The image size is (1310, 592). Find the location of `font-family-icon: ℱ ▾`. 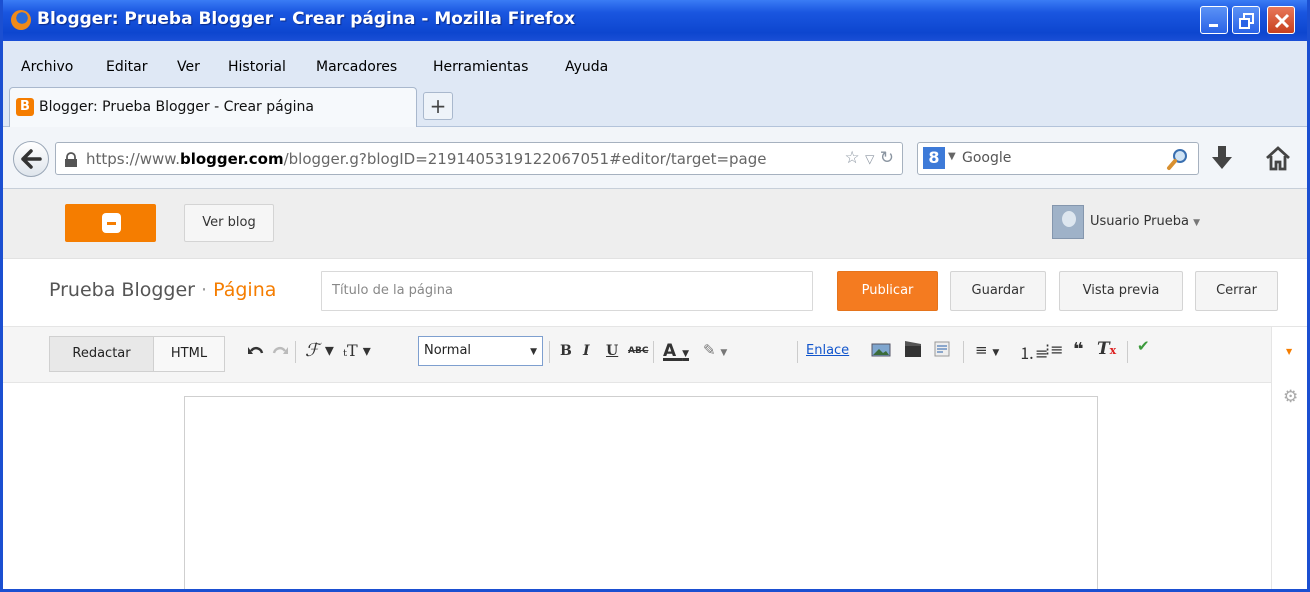

font-family-icon: ℱ ▾ is located at coordinates (319, 350).